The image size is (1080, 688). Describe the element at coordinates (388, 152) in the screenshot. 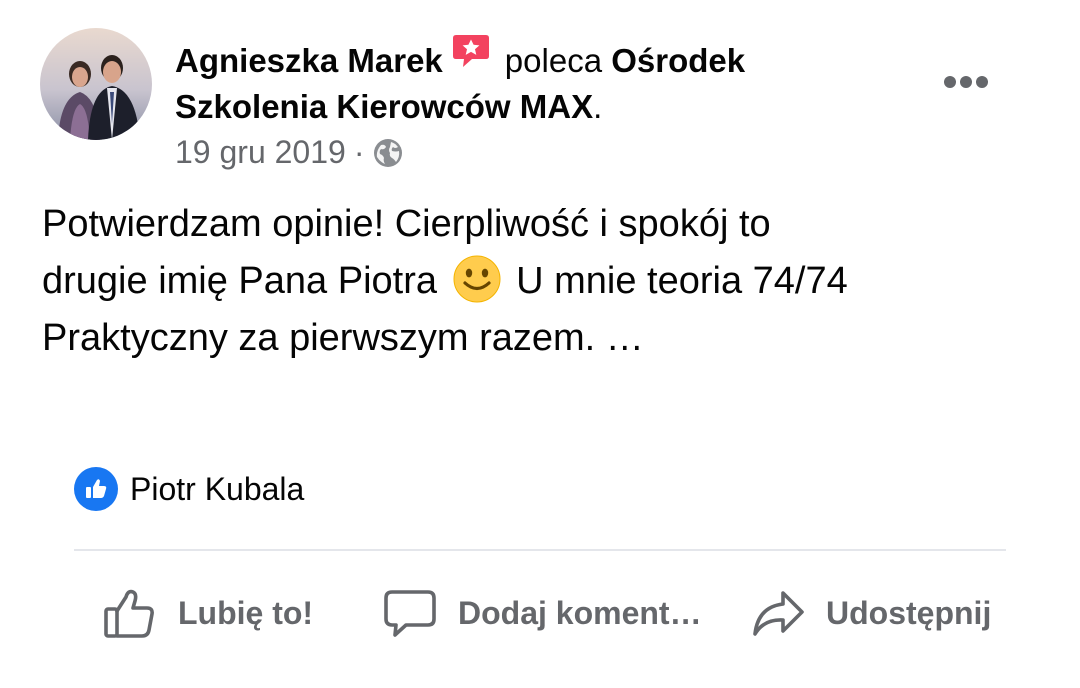

I see `globe-icon` at that location.